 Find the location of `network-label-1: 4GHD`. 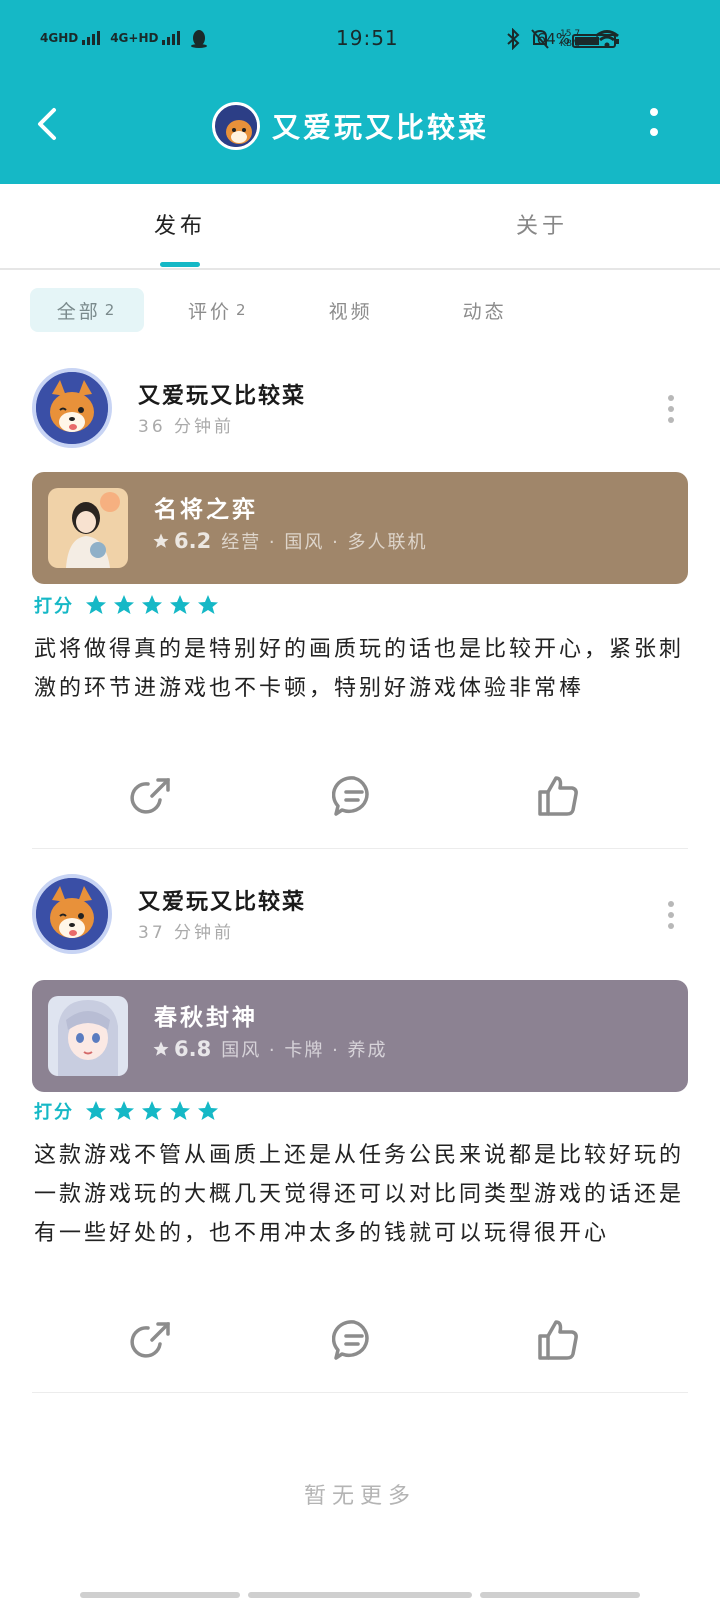

network-label-1: 4GHD is located at coordinates (59, 38).